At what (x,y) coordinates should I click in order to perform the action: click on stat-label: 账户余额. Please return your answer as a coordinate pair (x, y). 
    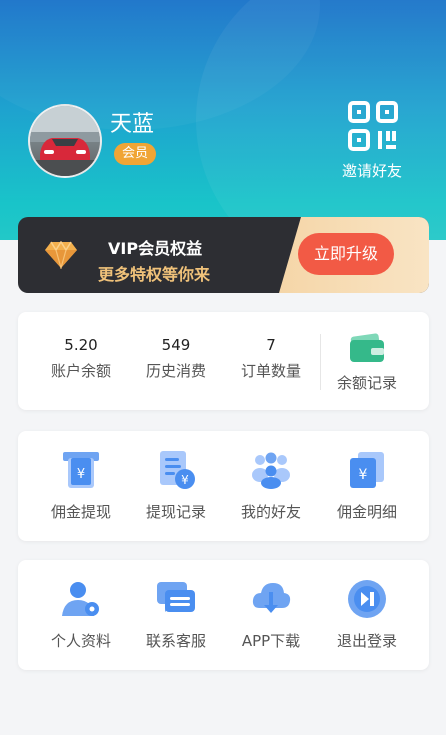
    Looking at the image, I should click on (80, 371).